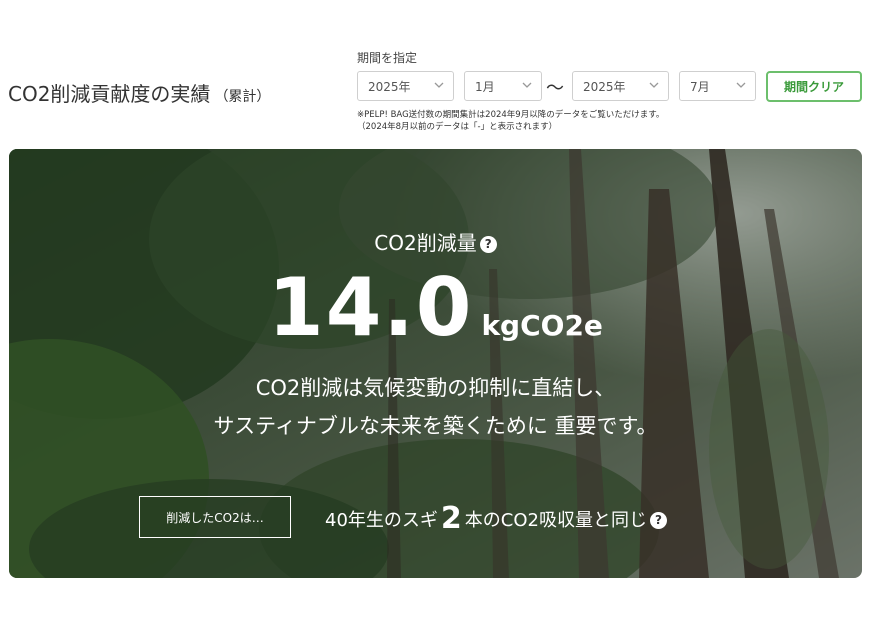 The width and height of the screenshot is (876, 620). Describe the element at coordinates (457, 127) in the screenshot. I see `period-note-line2: （2024年8月以前のデータは「-」と表示されます）` at that location.